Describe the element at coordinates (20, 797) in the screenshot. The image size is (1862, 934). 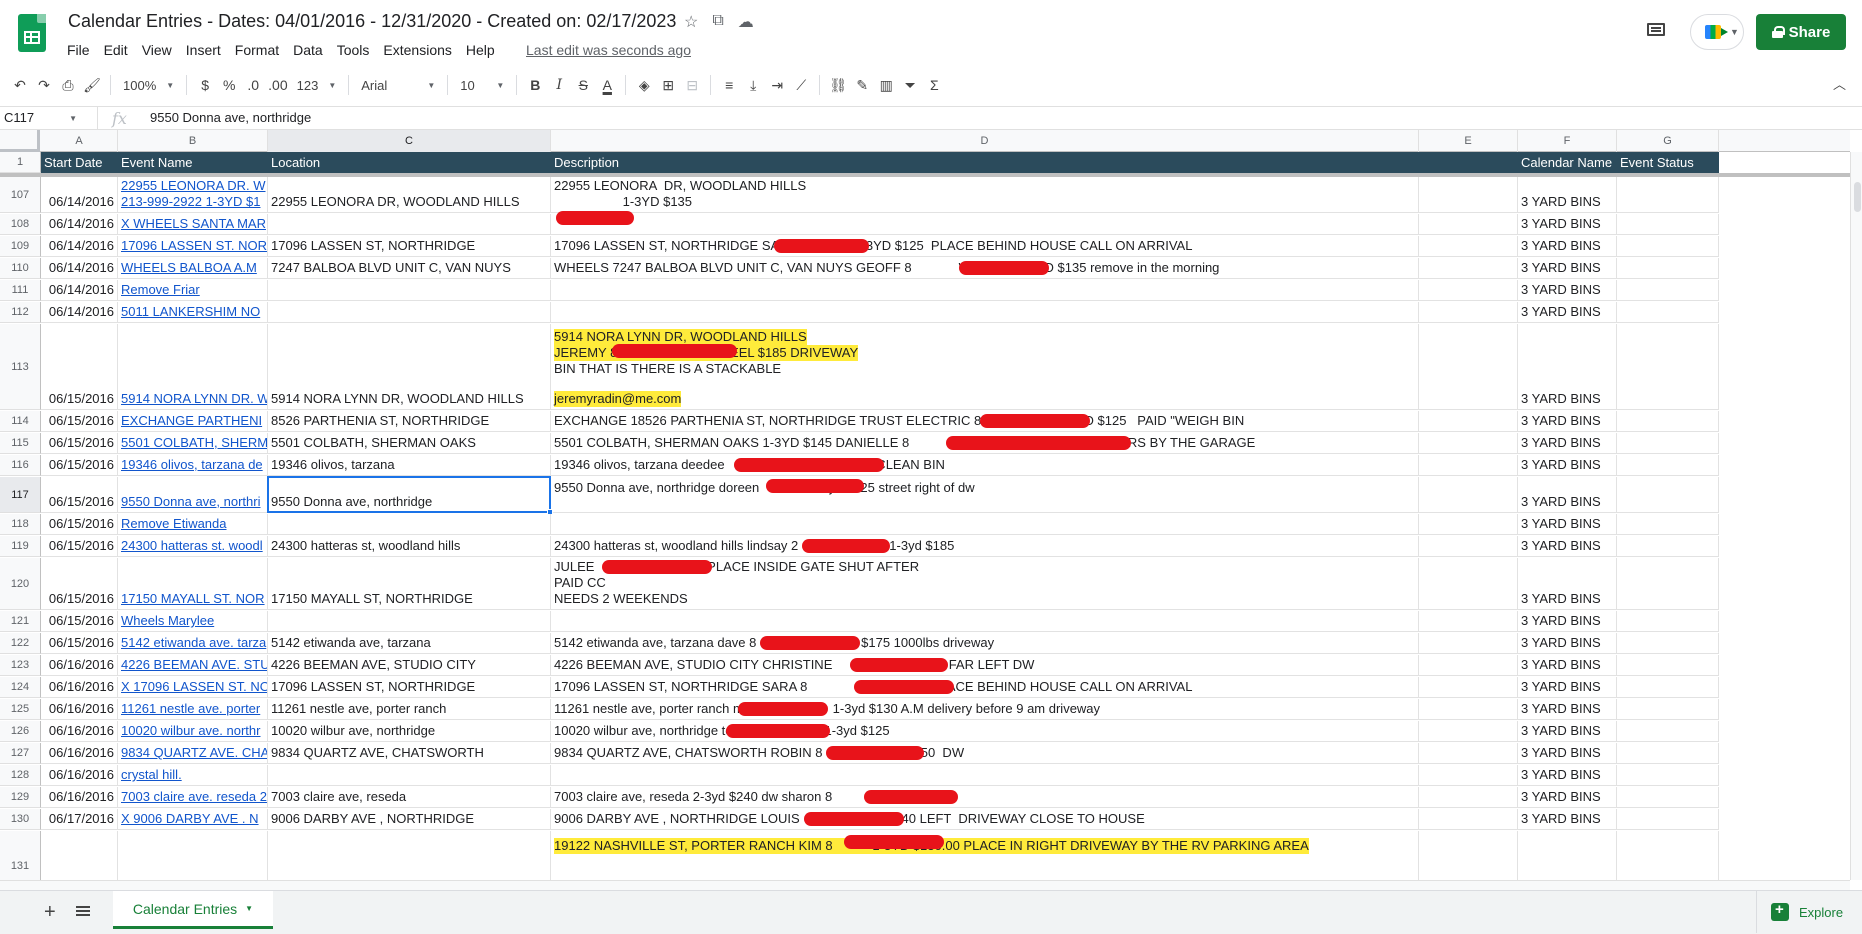
I see `row-header: 129` at that location.